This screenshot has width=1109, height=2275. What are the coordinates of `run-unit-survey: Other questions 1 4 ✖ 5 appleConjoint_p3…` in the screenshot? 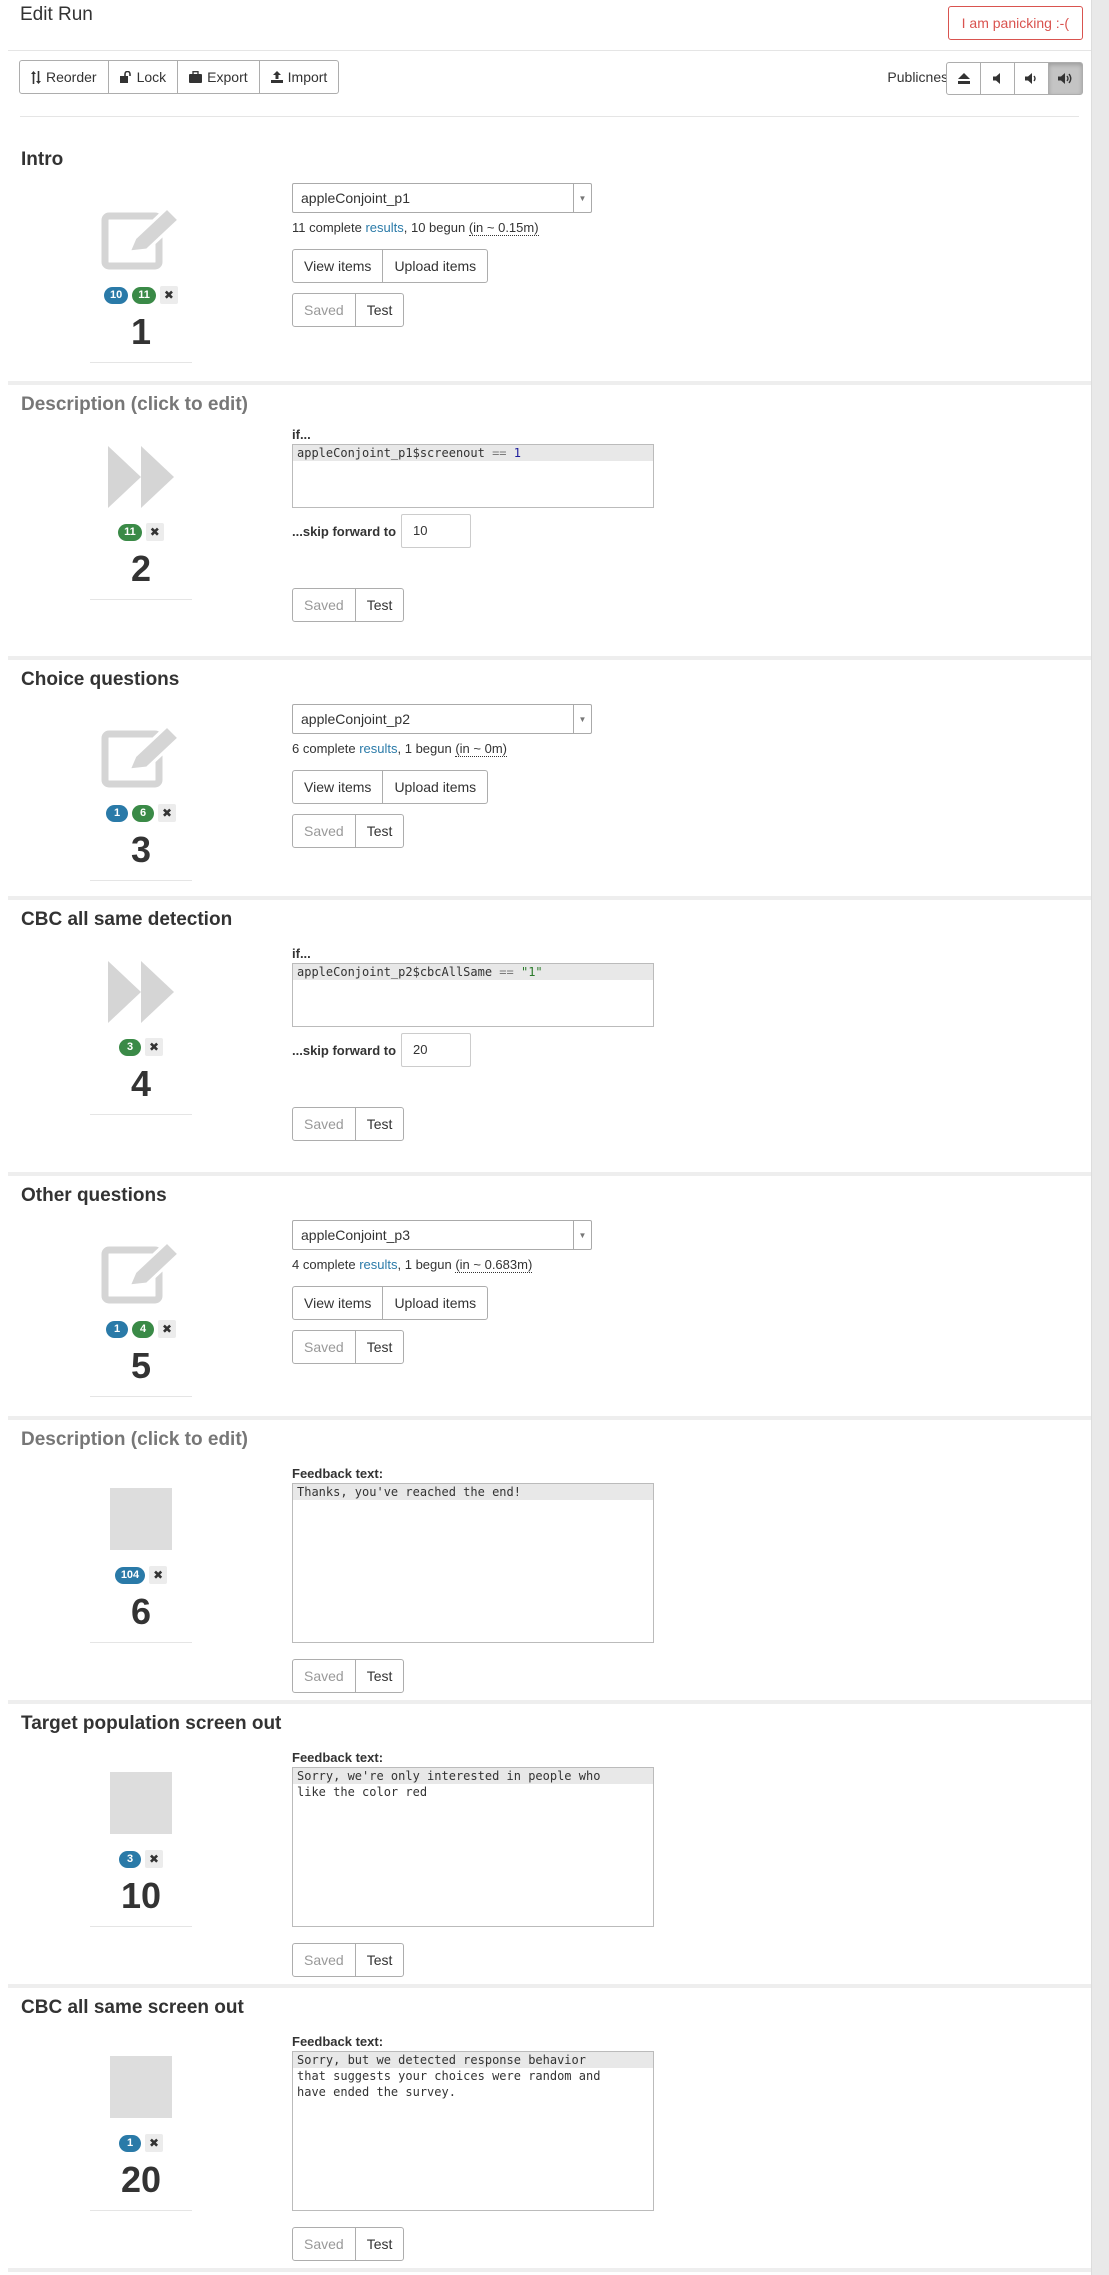 It's located at (549, 1298).